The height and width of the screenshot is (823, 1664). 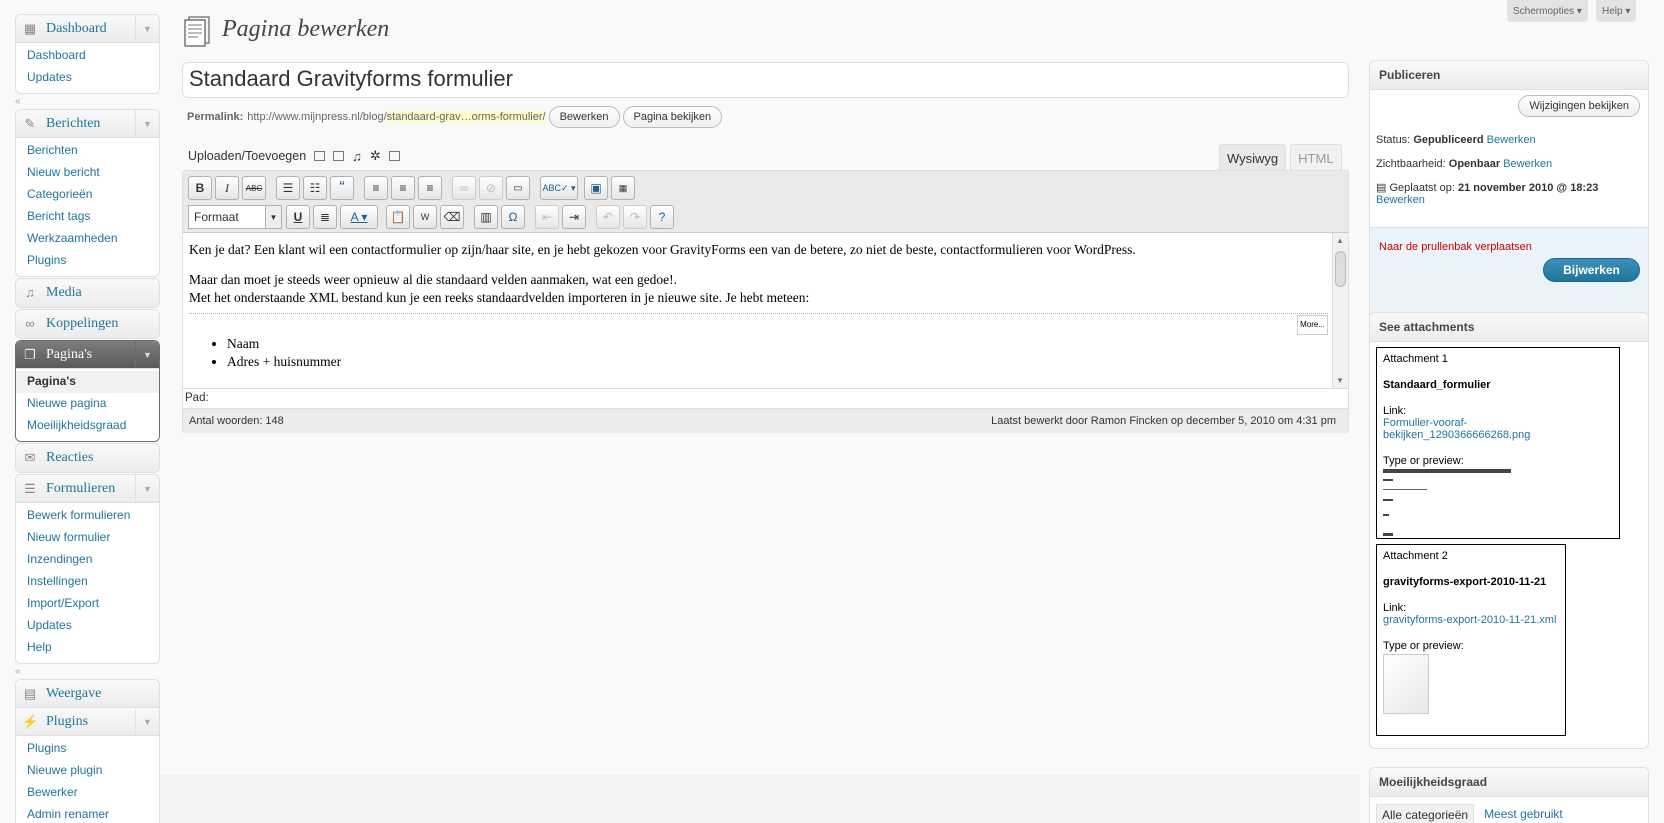 I want to click on insert-more-button: ▭, so click(x=518, y=188).